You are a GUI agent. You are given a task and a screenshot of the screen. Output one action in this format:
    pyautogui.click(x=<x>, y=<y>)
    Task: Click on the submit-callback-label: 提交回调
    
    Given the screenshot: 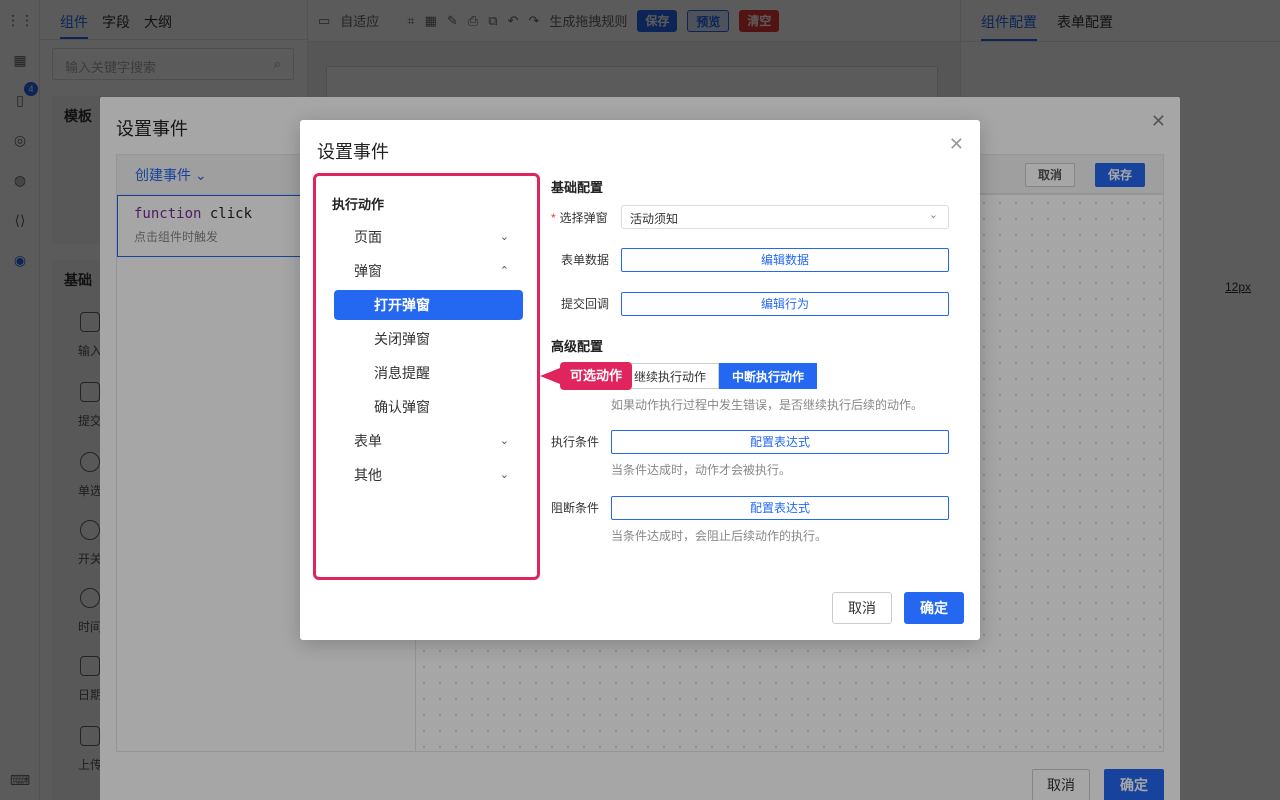 What is the action you would take?
    pyautogui.click(x=585, y=304)
    